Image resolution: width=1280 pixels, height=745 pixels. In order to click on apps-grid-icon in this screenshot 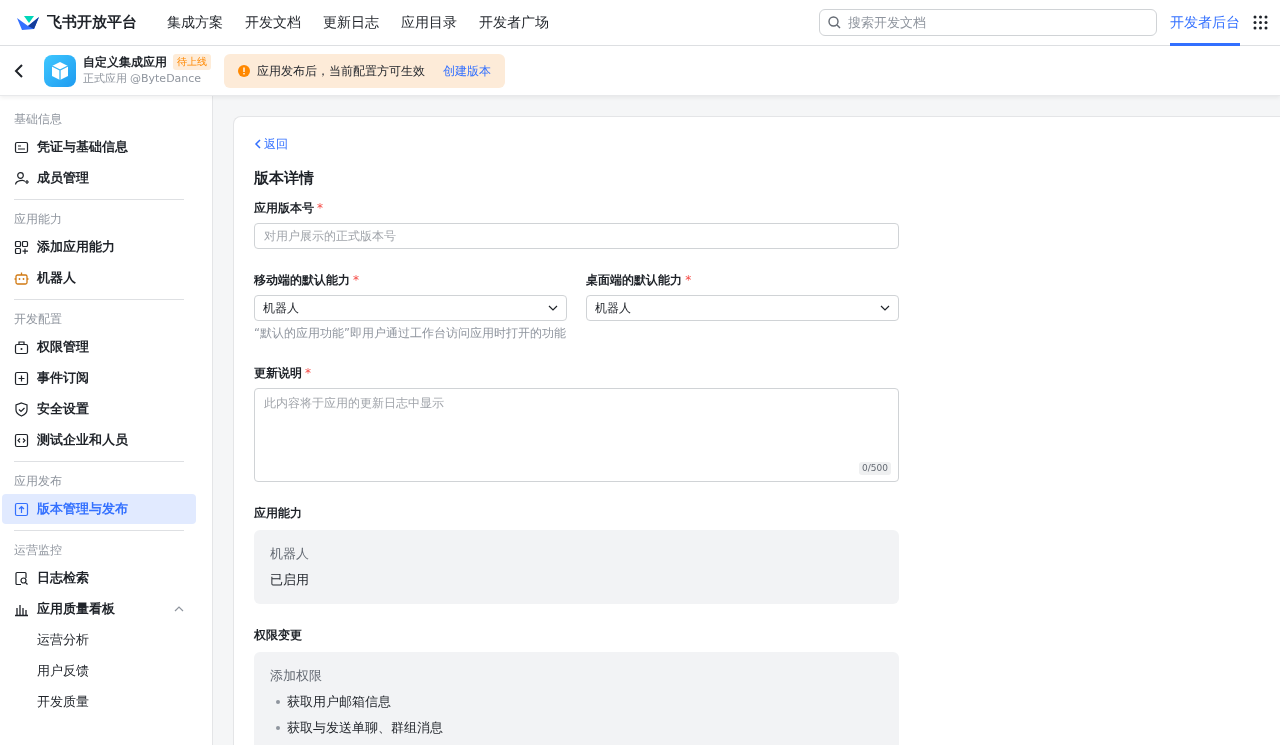, I will do `click(1260, 22)`.